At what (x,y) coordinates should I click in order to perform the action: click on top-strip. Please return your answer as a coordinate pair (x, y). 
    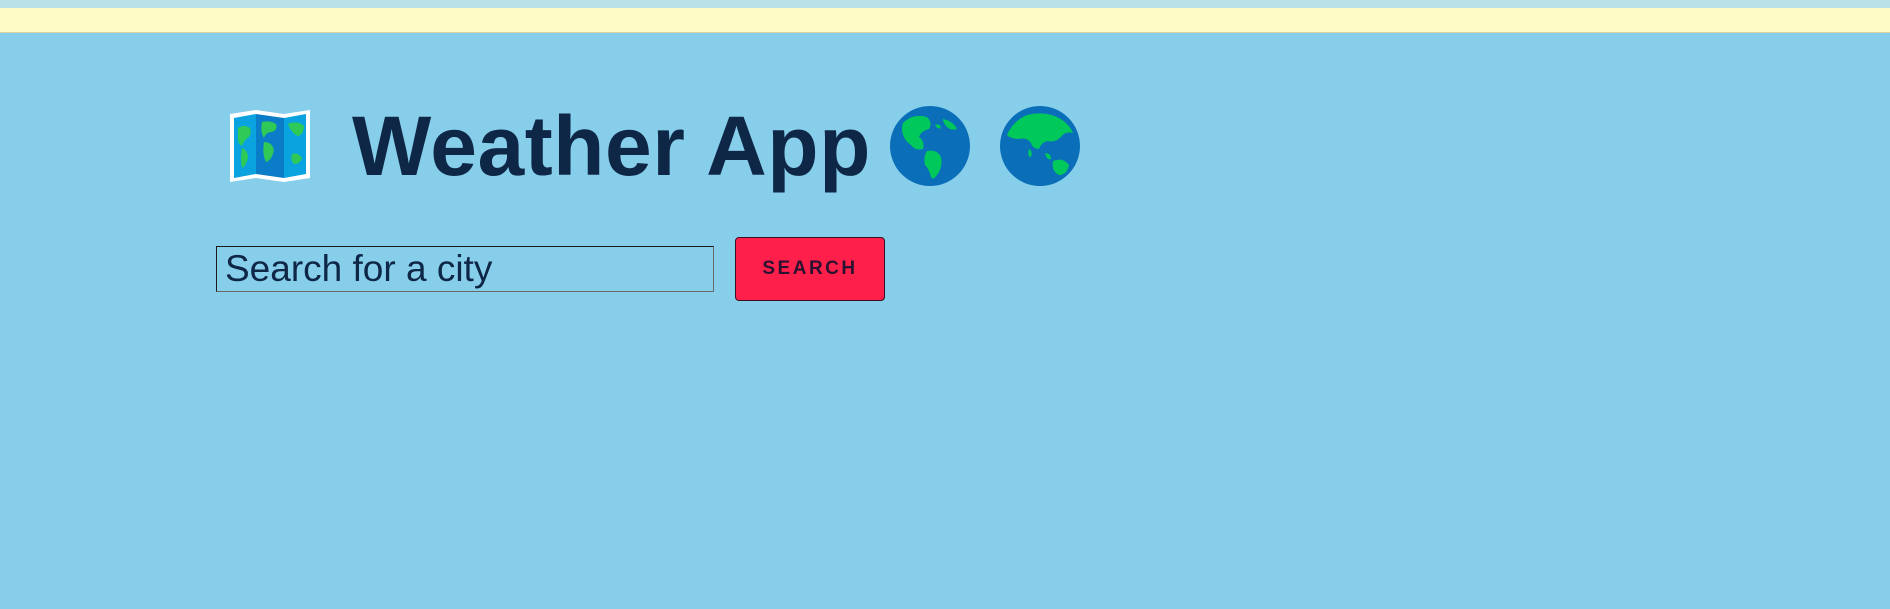
    Looking at the image, I should click on (945, 4).